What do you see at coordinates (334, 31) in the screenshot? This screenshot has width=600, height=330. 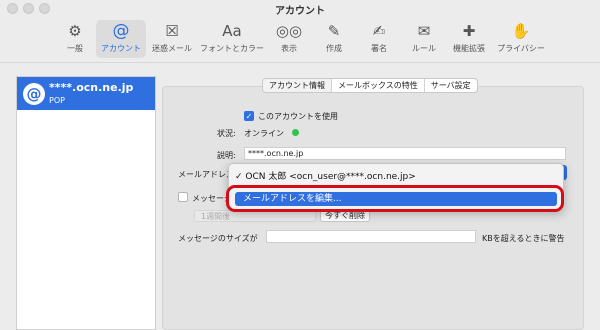 I see `compose-icon: ✎` at bounding box center [334, 31].